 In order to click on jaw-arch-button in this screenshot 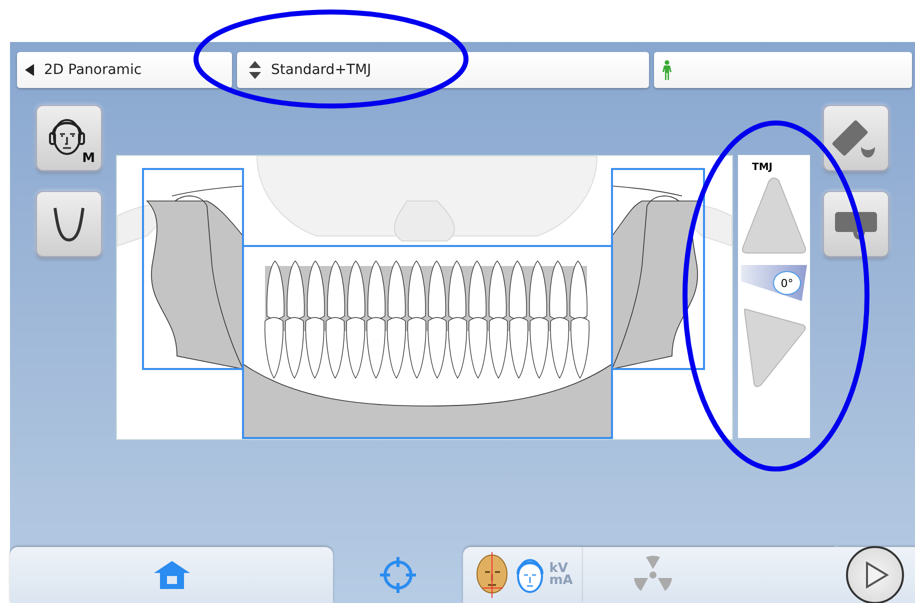, I will do `click(69, 224)`.